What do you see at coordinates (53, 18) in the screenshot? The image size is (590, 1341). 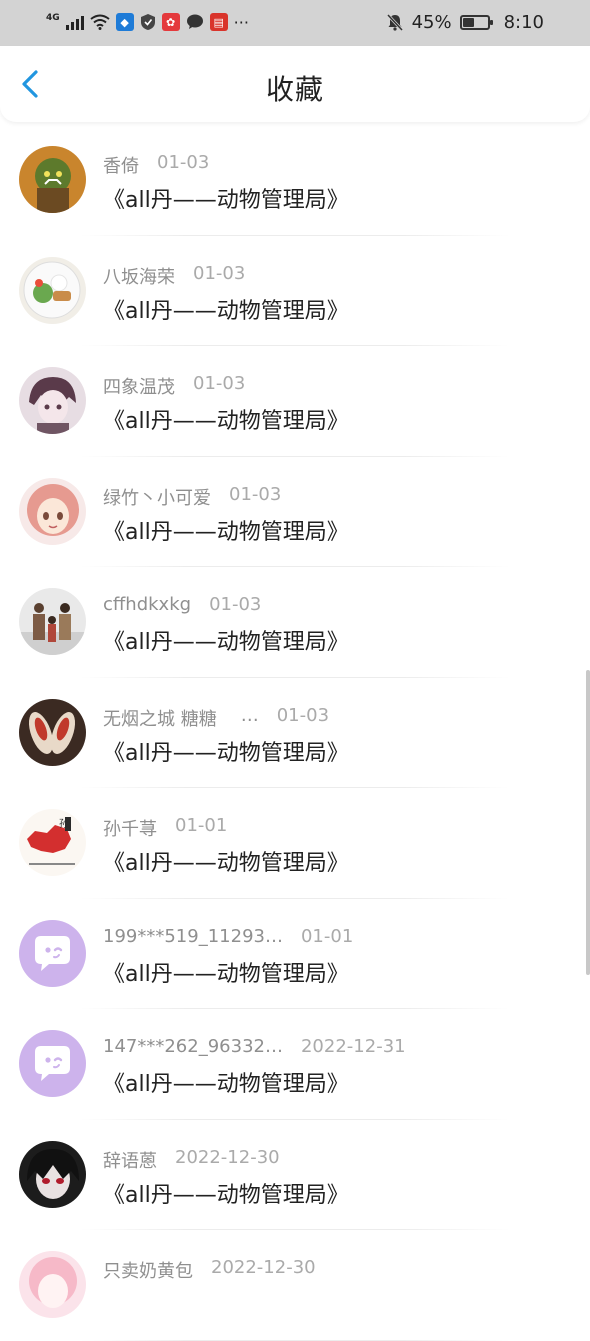 I see `network-type: 4G` at bounding box center [53, 18].